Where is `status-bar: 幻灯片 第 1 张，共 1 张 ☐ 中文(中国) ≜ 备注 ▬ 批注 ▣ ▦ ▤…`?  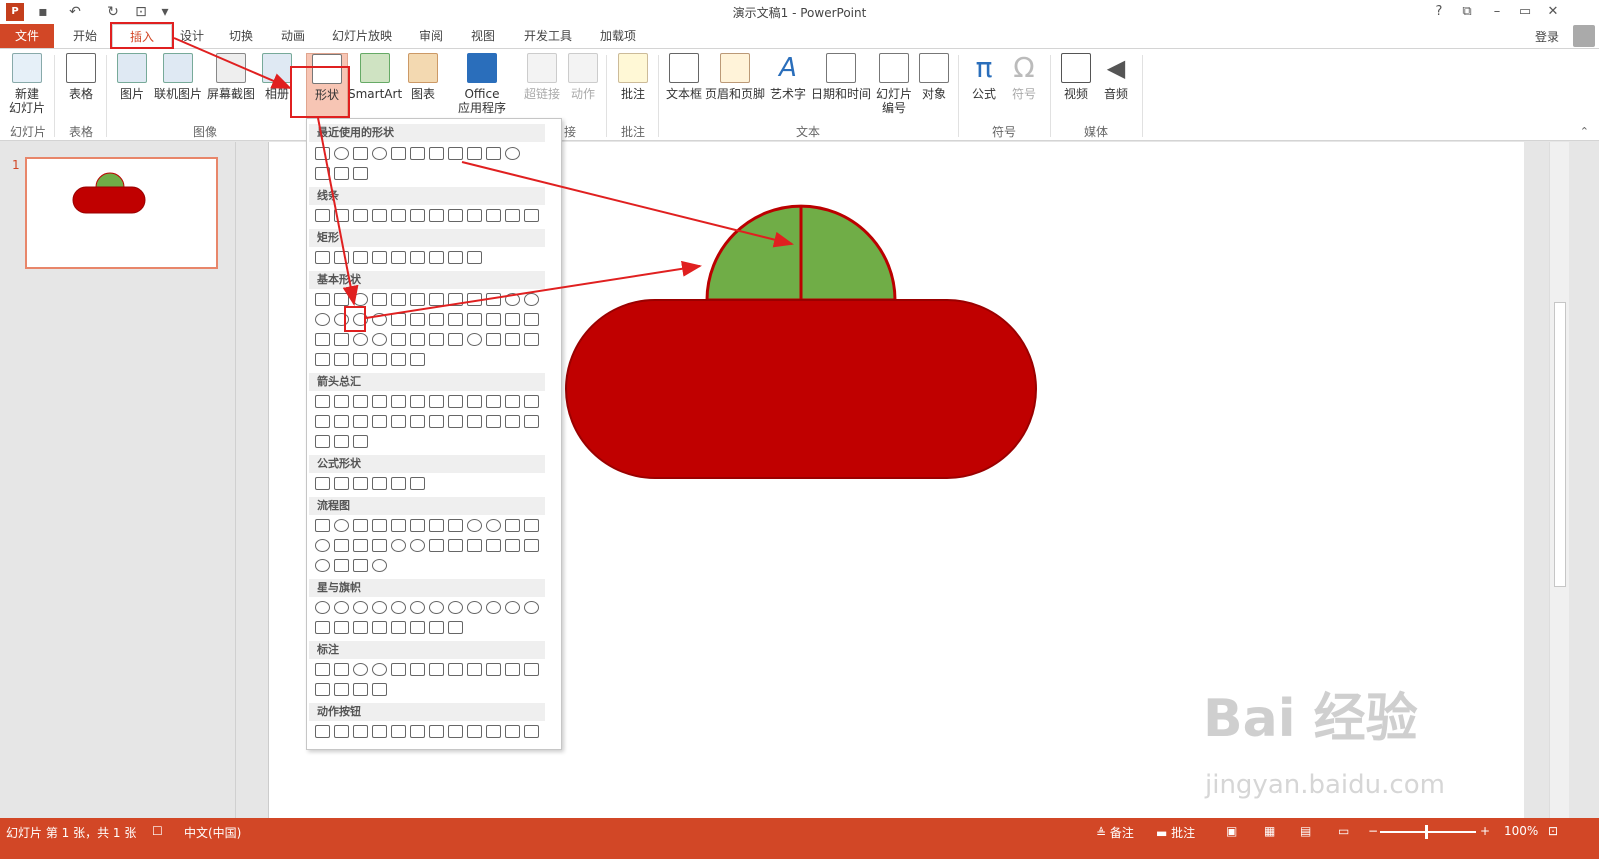
status-bar: 幻灯片 第 1 张，共 1 张 ☐ 中文(中国) ≜ 备注 ▬ 批注 ▣ ▦ ▤… is located at coordinates (799, 838).